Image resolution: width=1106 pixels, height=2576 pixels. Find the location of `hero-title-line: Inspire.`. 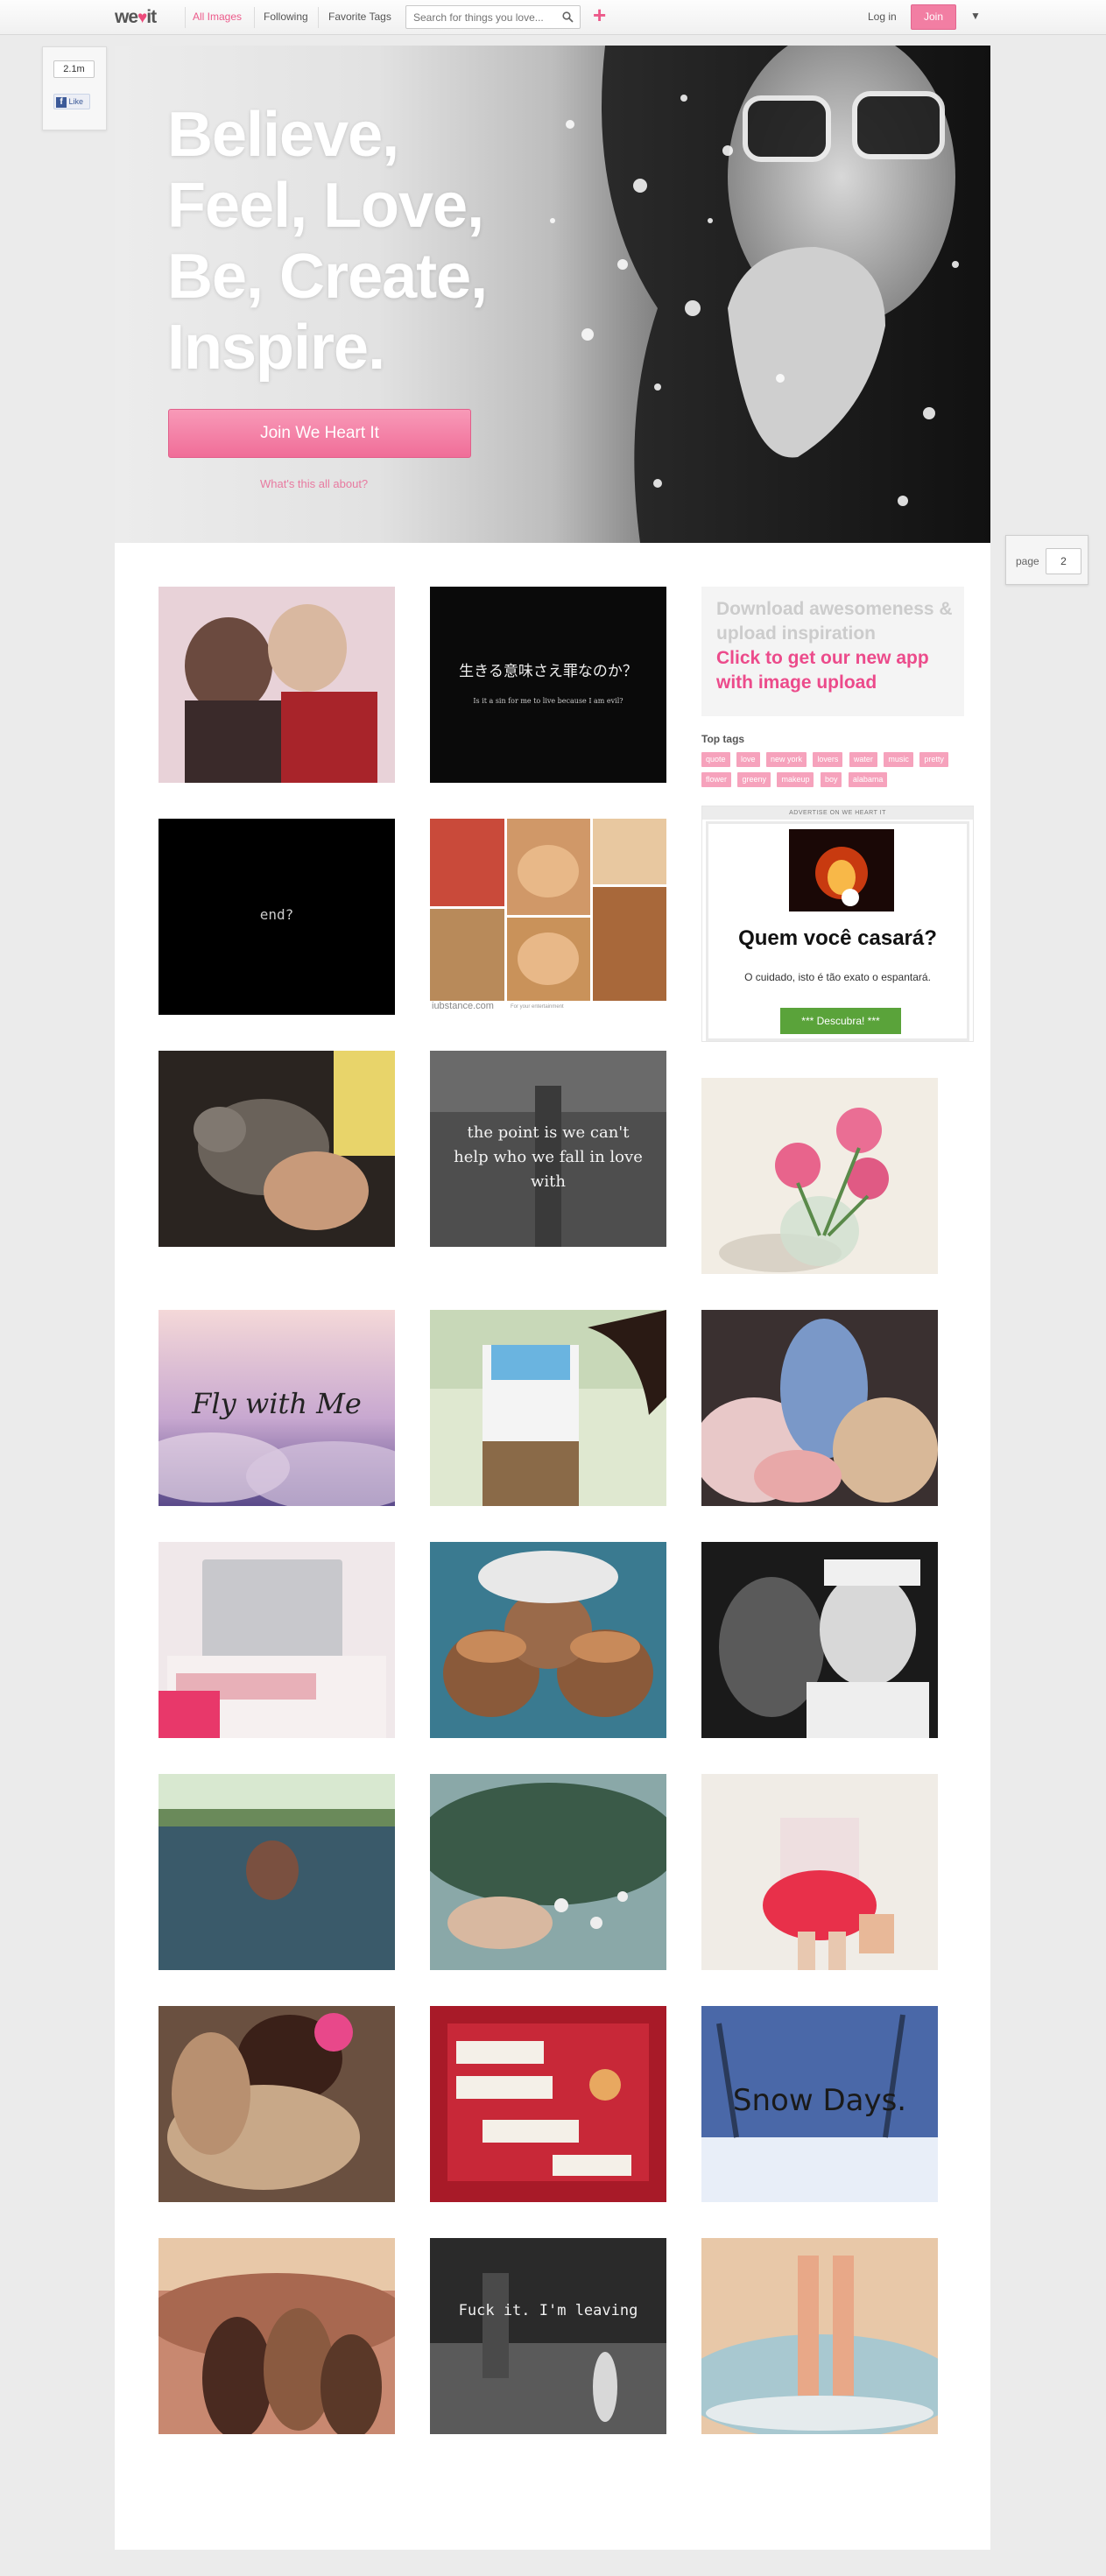

hero-title-line: Inspire. is located at coordinates (276, 348).